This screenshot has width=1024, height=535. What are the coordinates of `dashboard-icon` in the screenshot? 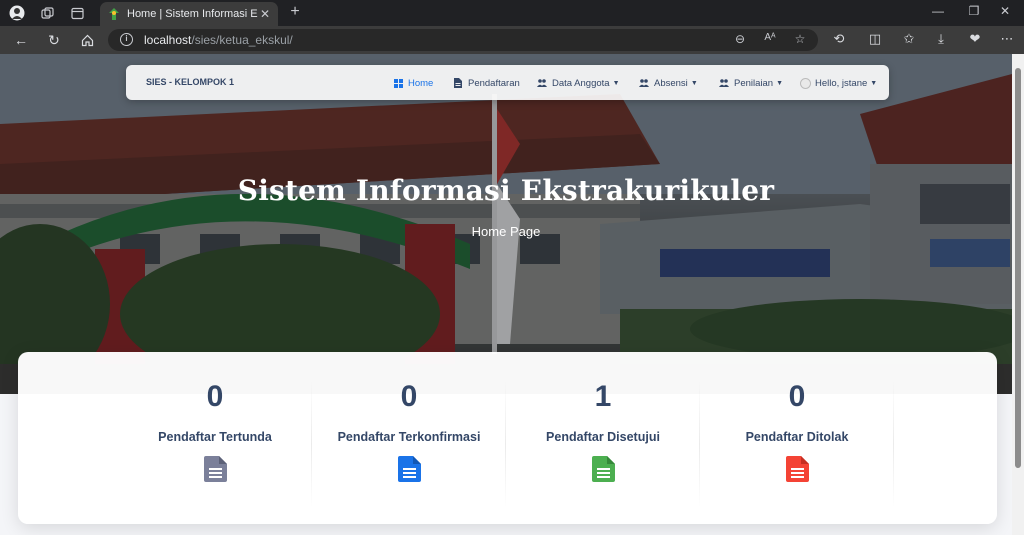 It's located at (398, 83).